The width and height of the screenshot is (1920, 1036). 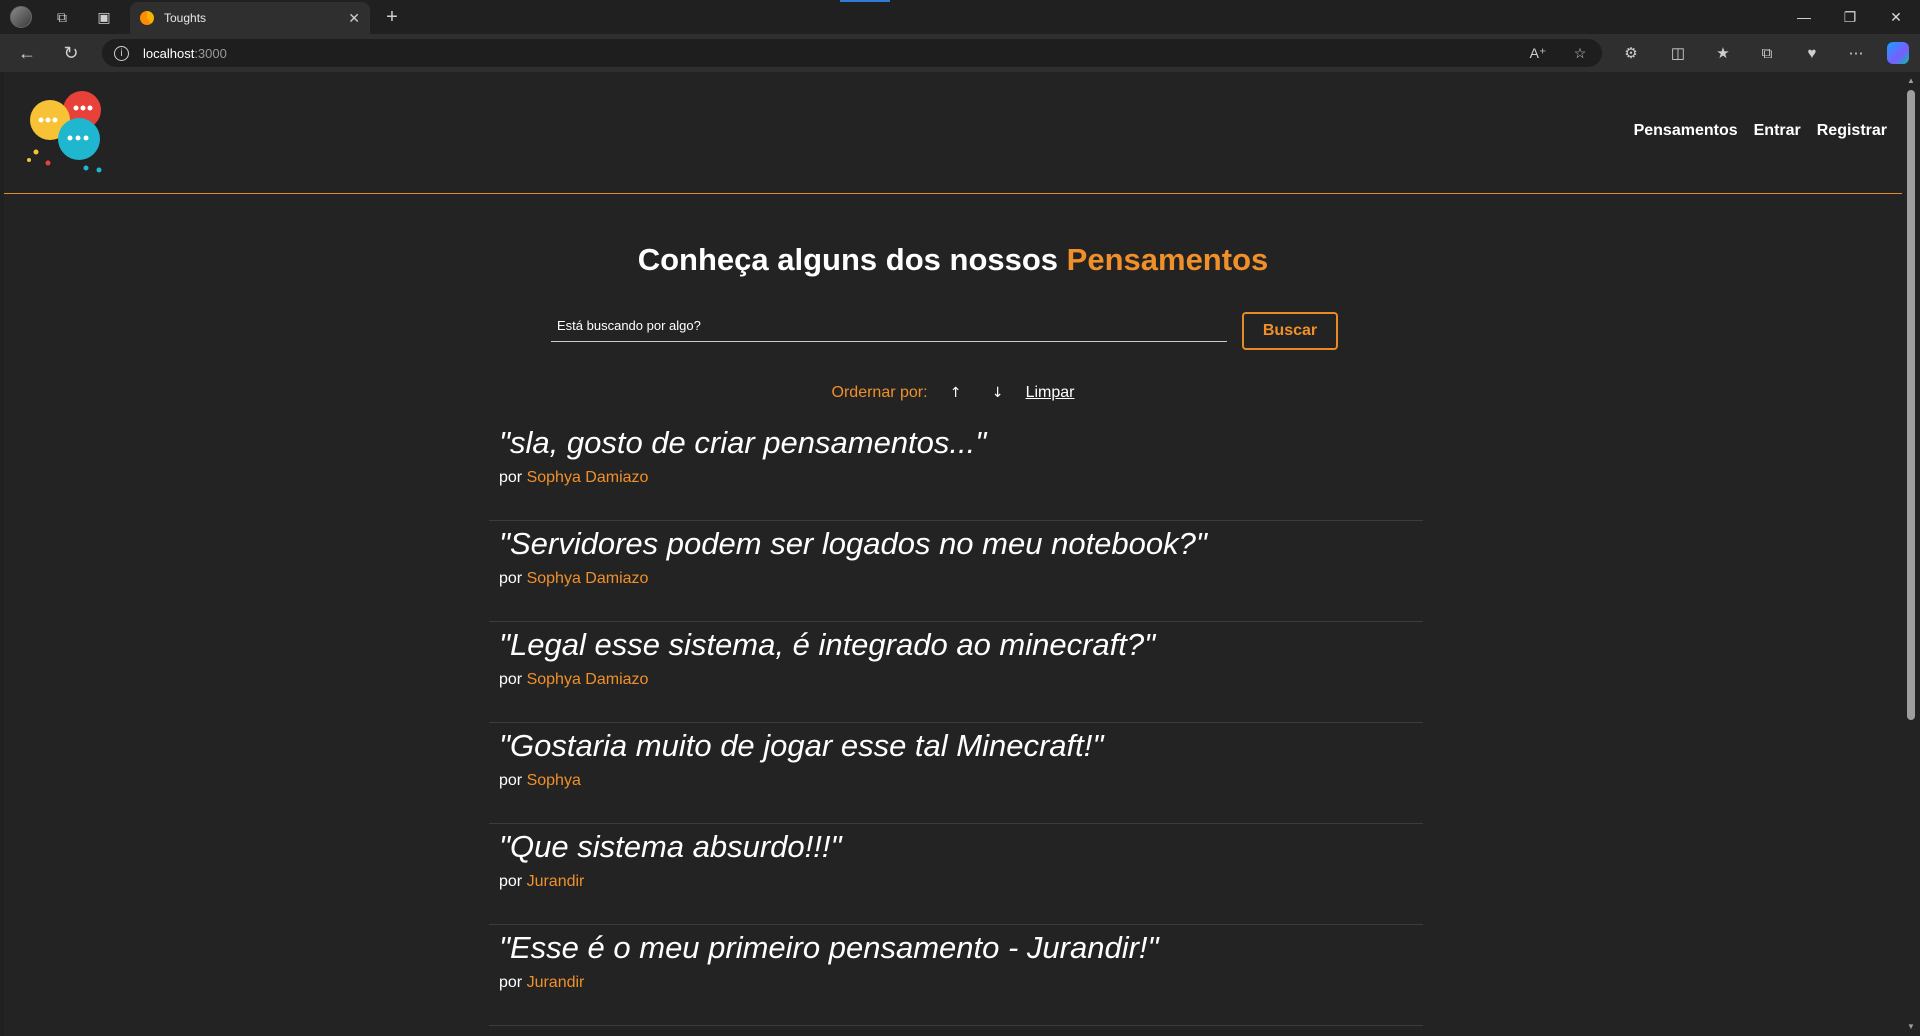 I want to click on nav-link-registrar: Registrar, so click(x=1852, y=131).